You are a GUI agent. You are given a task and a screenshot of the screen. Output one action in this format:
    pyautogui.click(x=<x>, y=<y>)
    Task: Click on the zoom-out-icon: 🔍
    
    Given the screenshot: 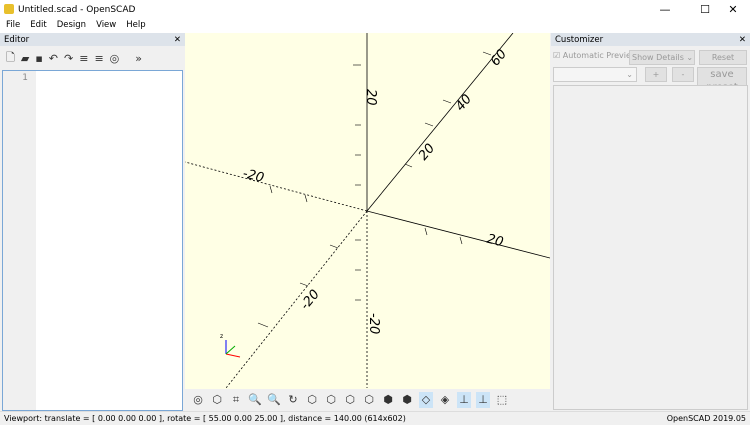 What is the action you would take?
    pyautogui.click(x=274, y=400)
    